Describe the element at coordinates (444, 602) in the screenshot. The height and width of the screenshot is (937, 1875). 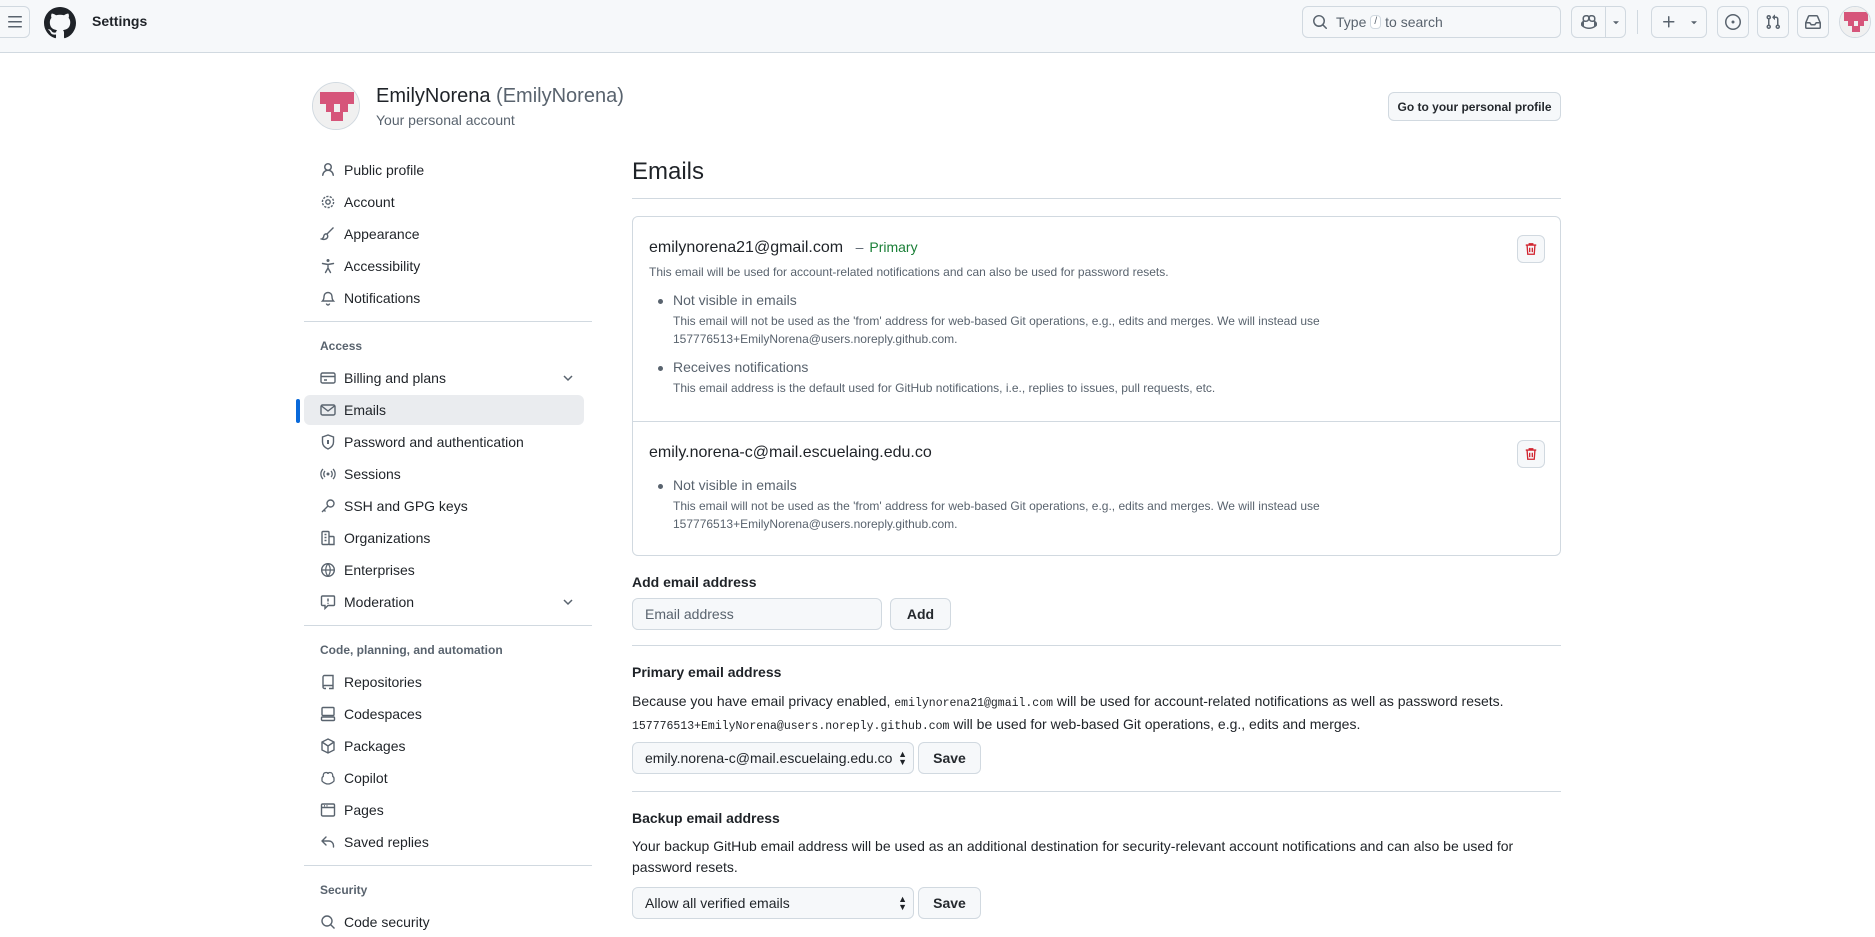
I see `sidebar-item-moderation: Moderation` at that location.